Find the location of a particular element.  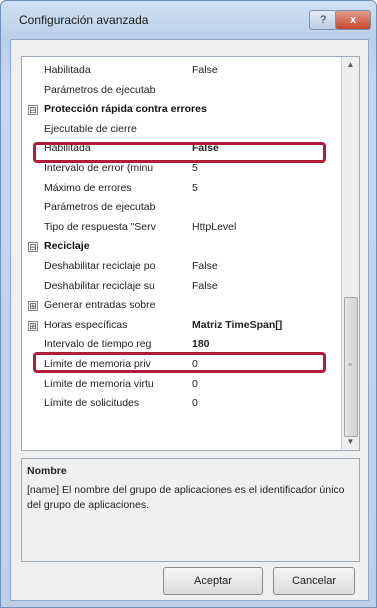

property-value: 180 is located at coordinates (201, 344).